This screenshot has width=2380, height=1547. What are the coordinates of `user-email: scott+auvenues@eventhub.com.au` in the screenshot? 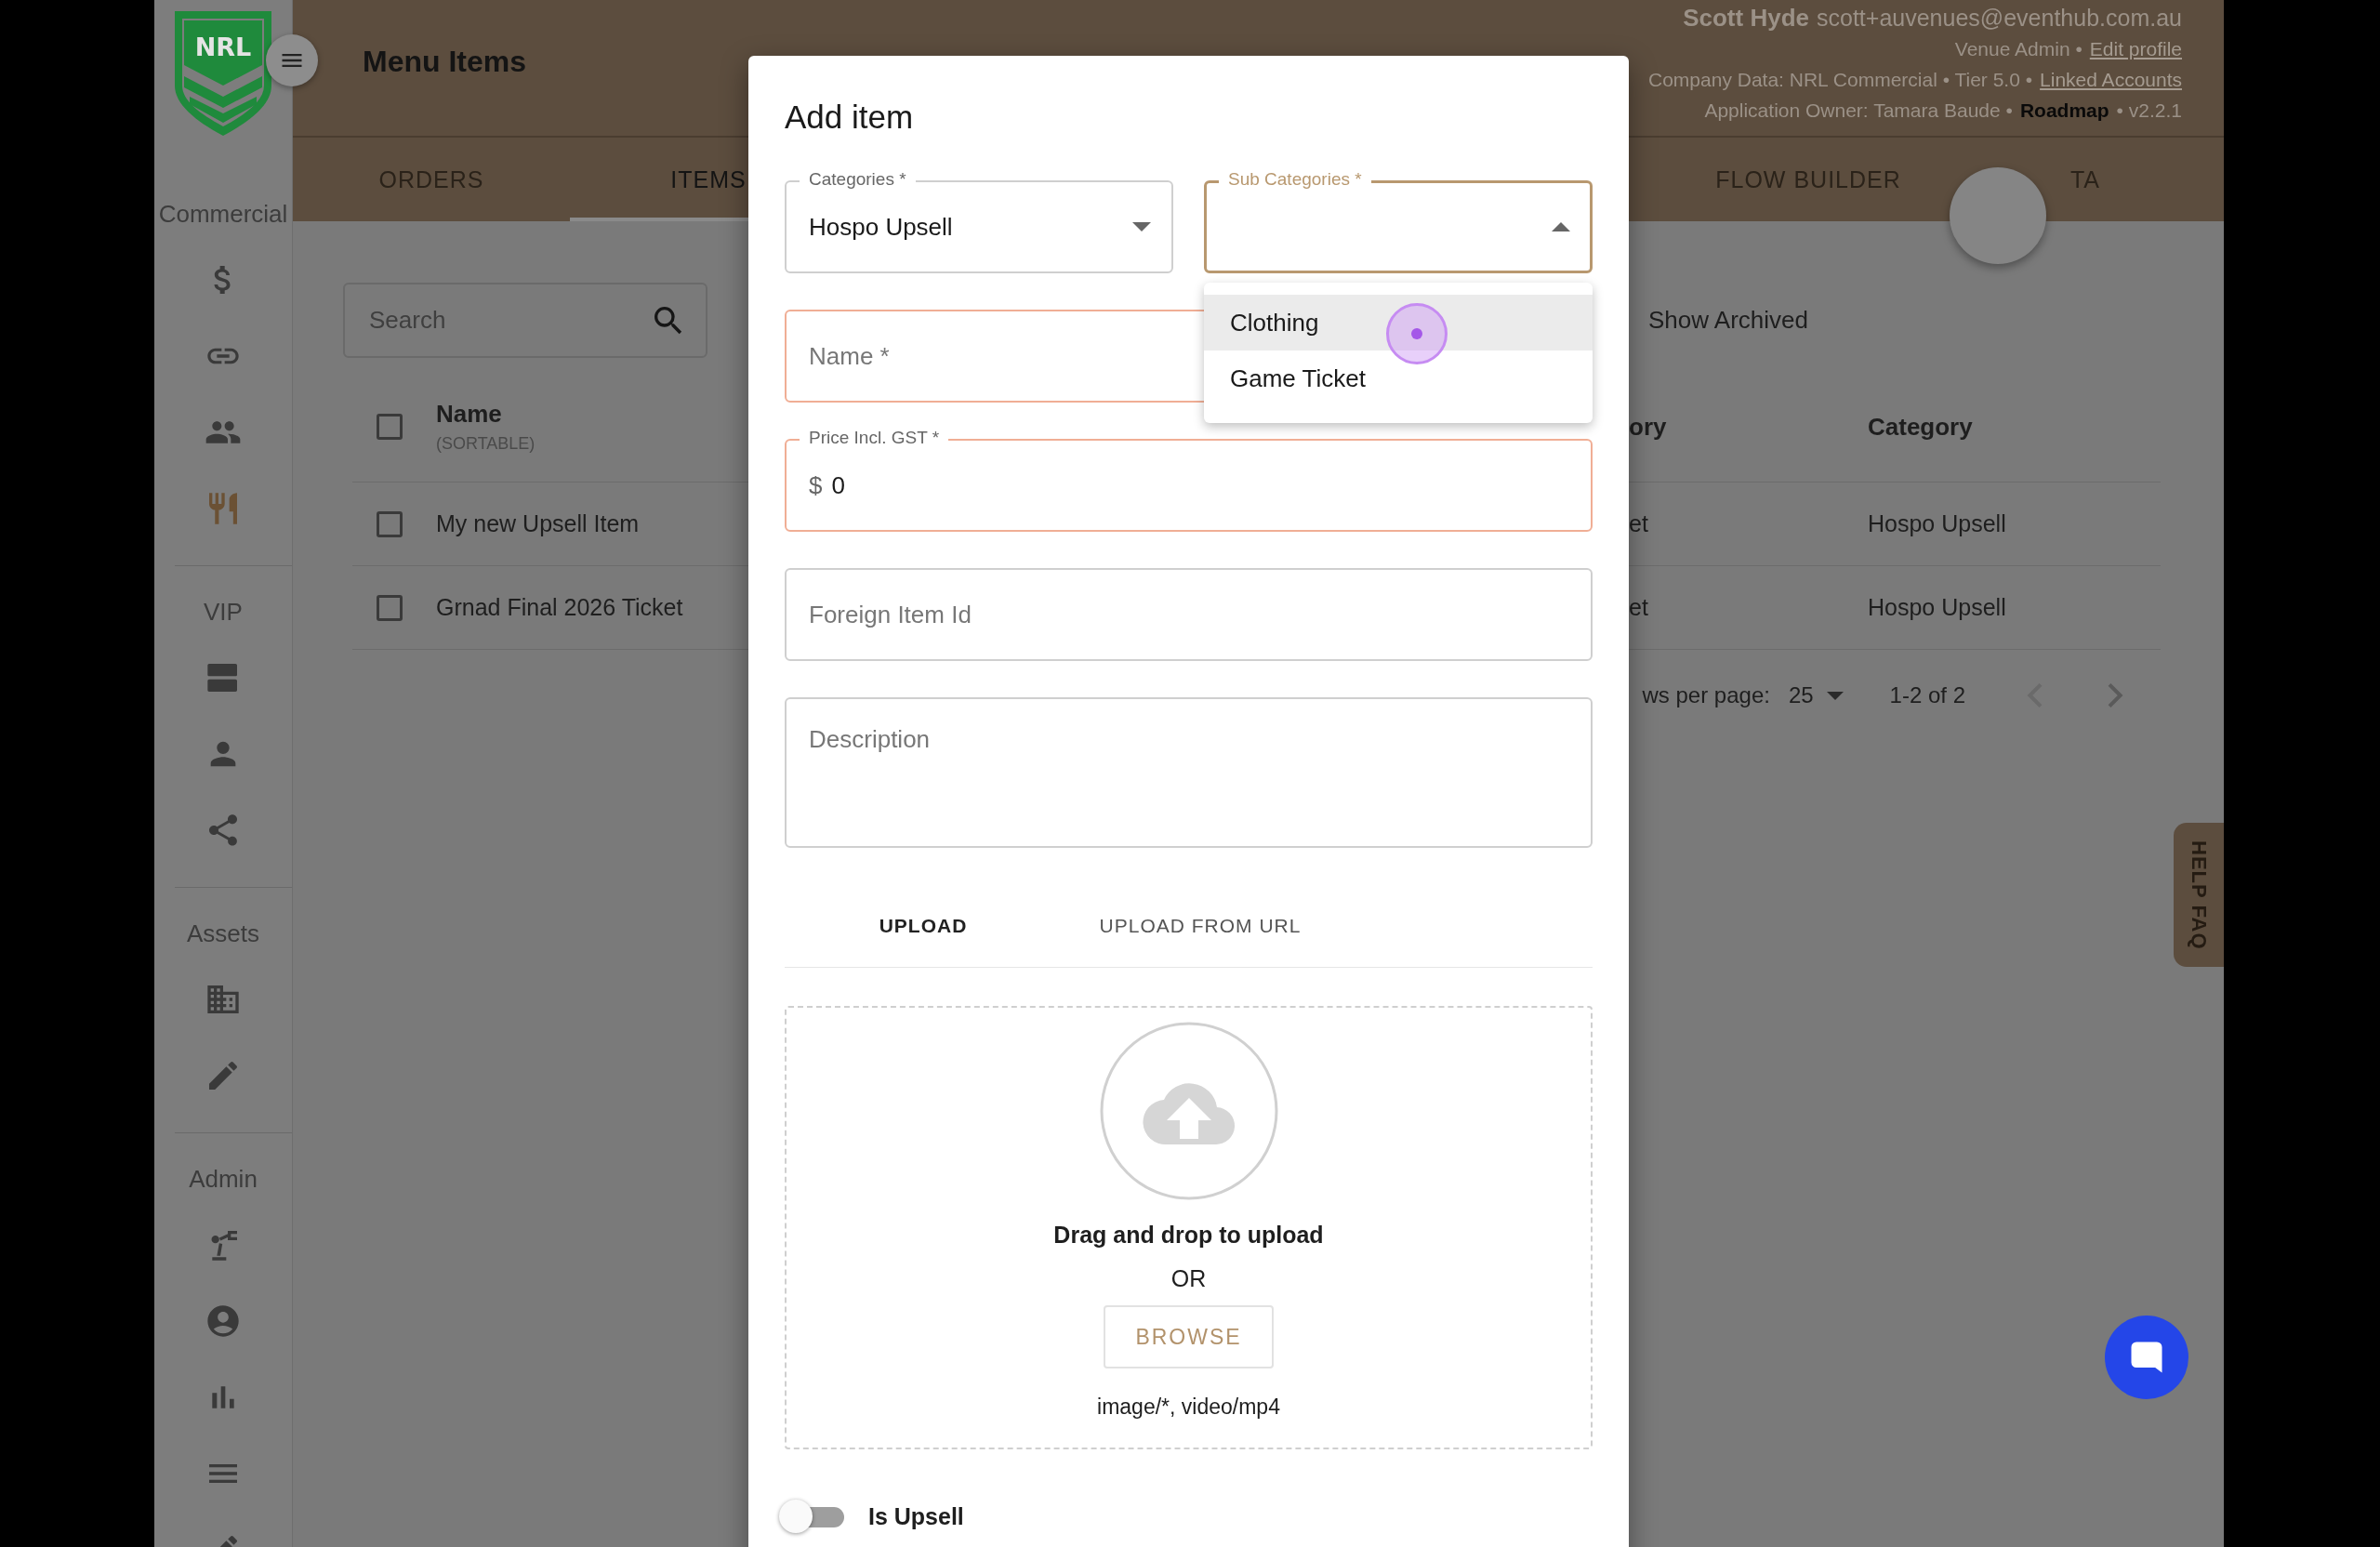 It's located at (1999, 18).